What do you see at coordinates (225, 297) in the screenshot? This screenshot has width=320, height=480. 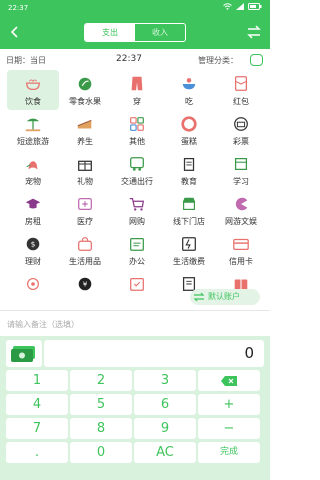 I see `default-account-button: 默认账户` at bounding box center [225, 297].